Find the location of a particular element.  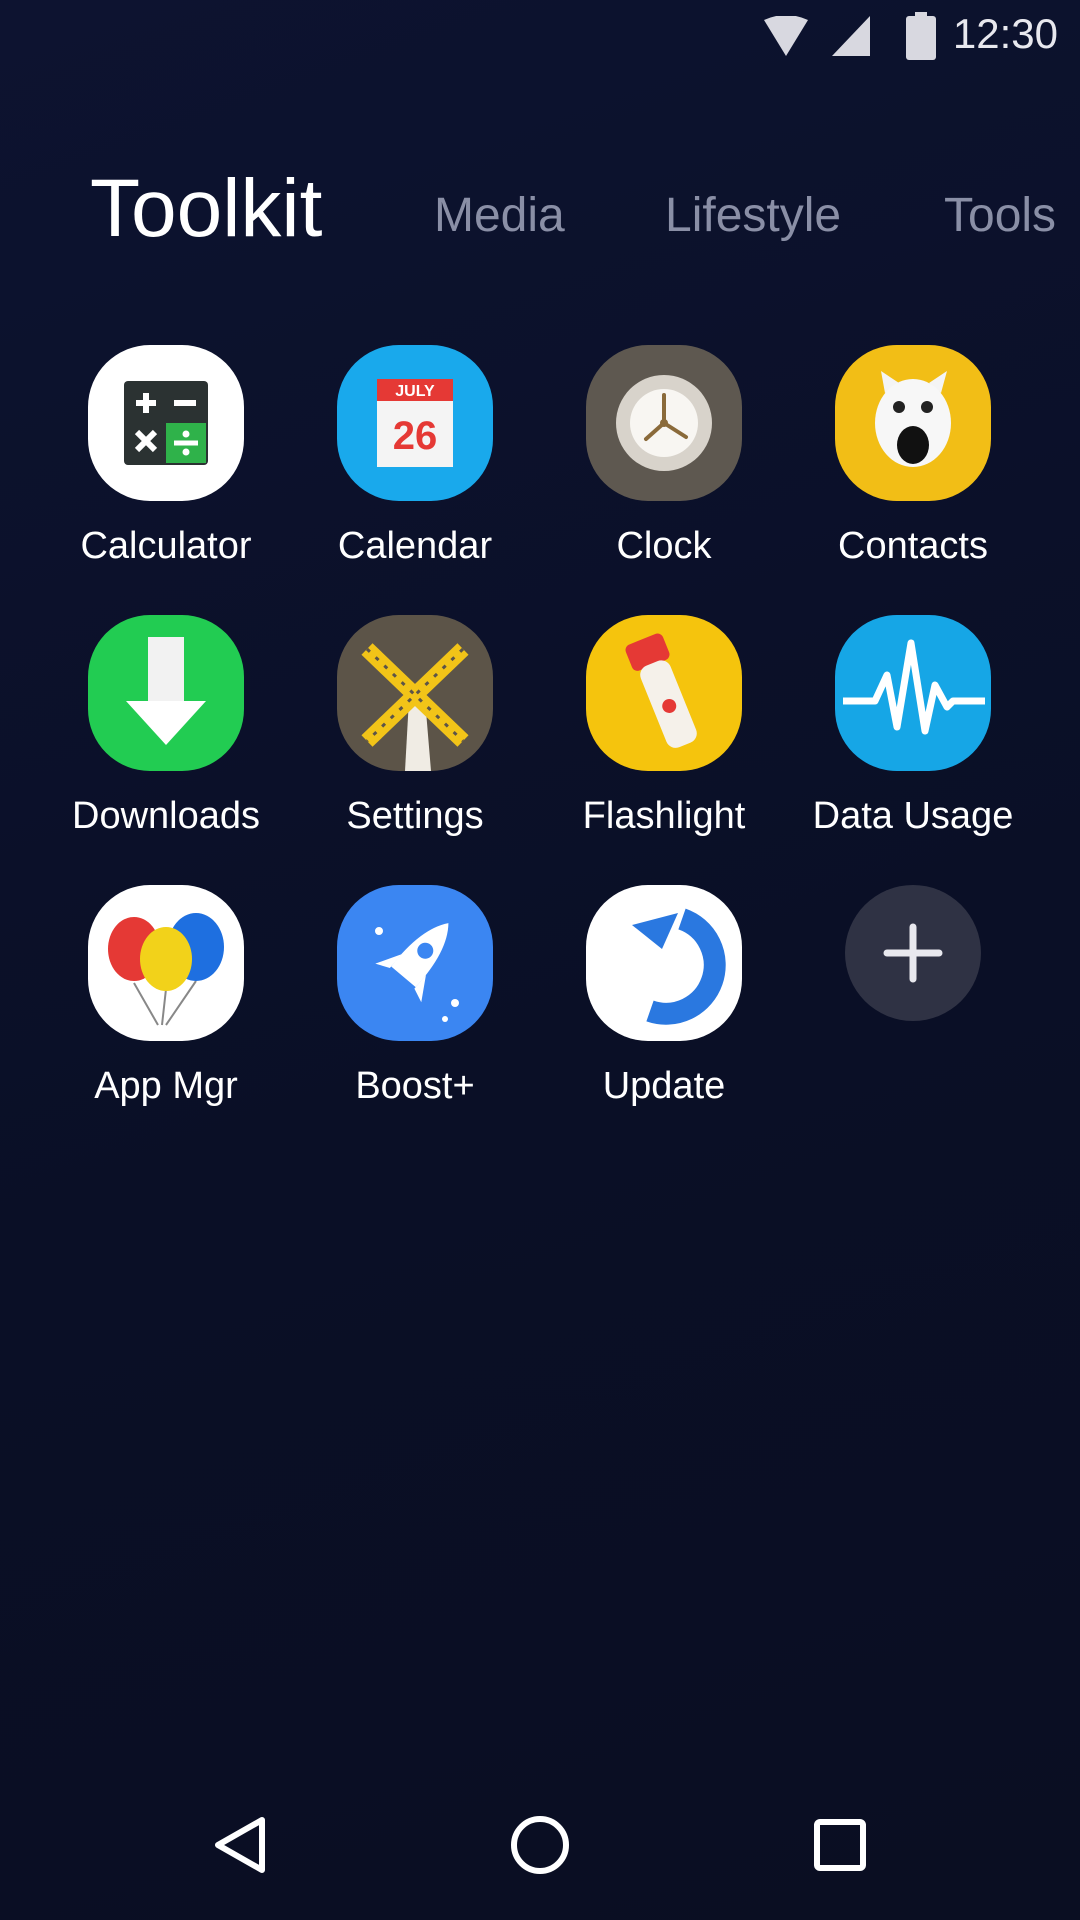

app-data-usage: Data Usage is located at coordinates (913, 735).